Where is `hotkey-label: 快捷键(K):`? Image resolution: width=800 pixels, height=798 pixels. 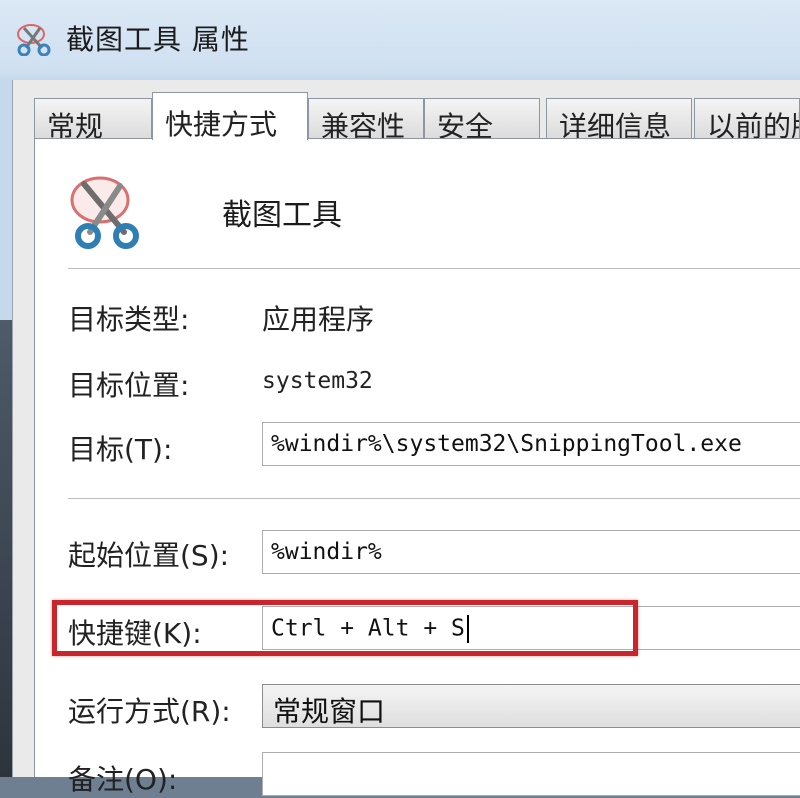
hotkey-label: 快捷键(K): is located at coordinates (135, 633).